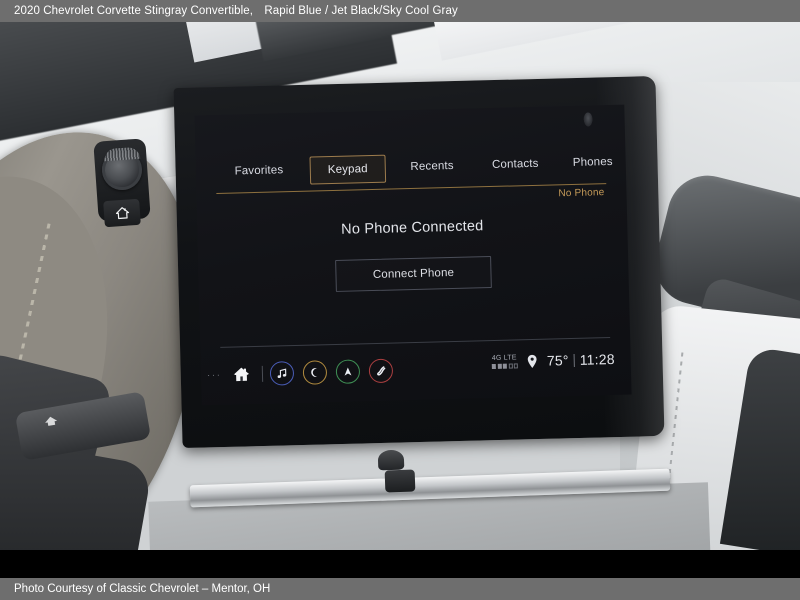  What do you see at coordinates (412, 228) in the screenshot?
I see `no-phone-connected-headline: No Phone Connected` at bounding box center [412, 228].